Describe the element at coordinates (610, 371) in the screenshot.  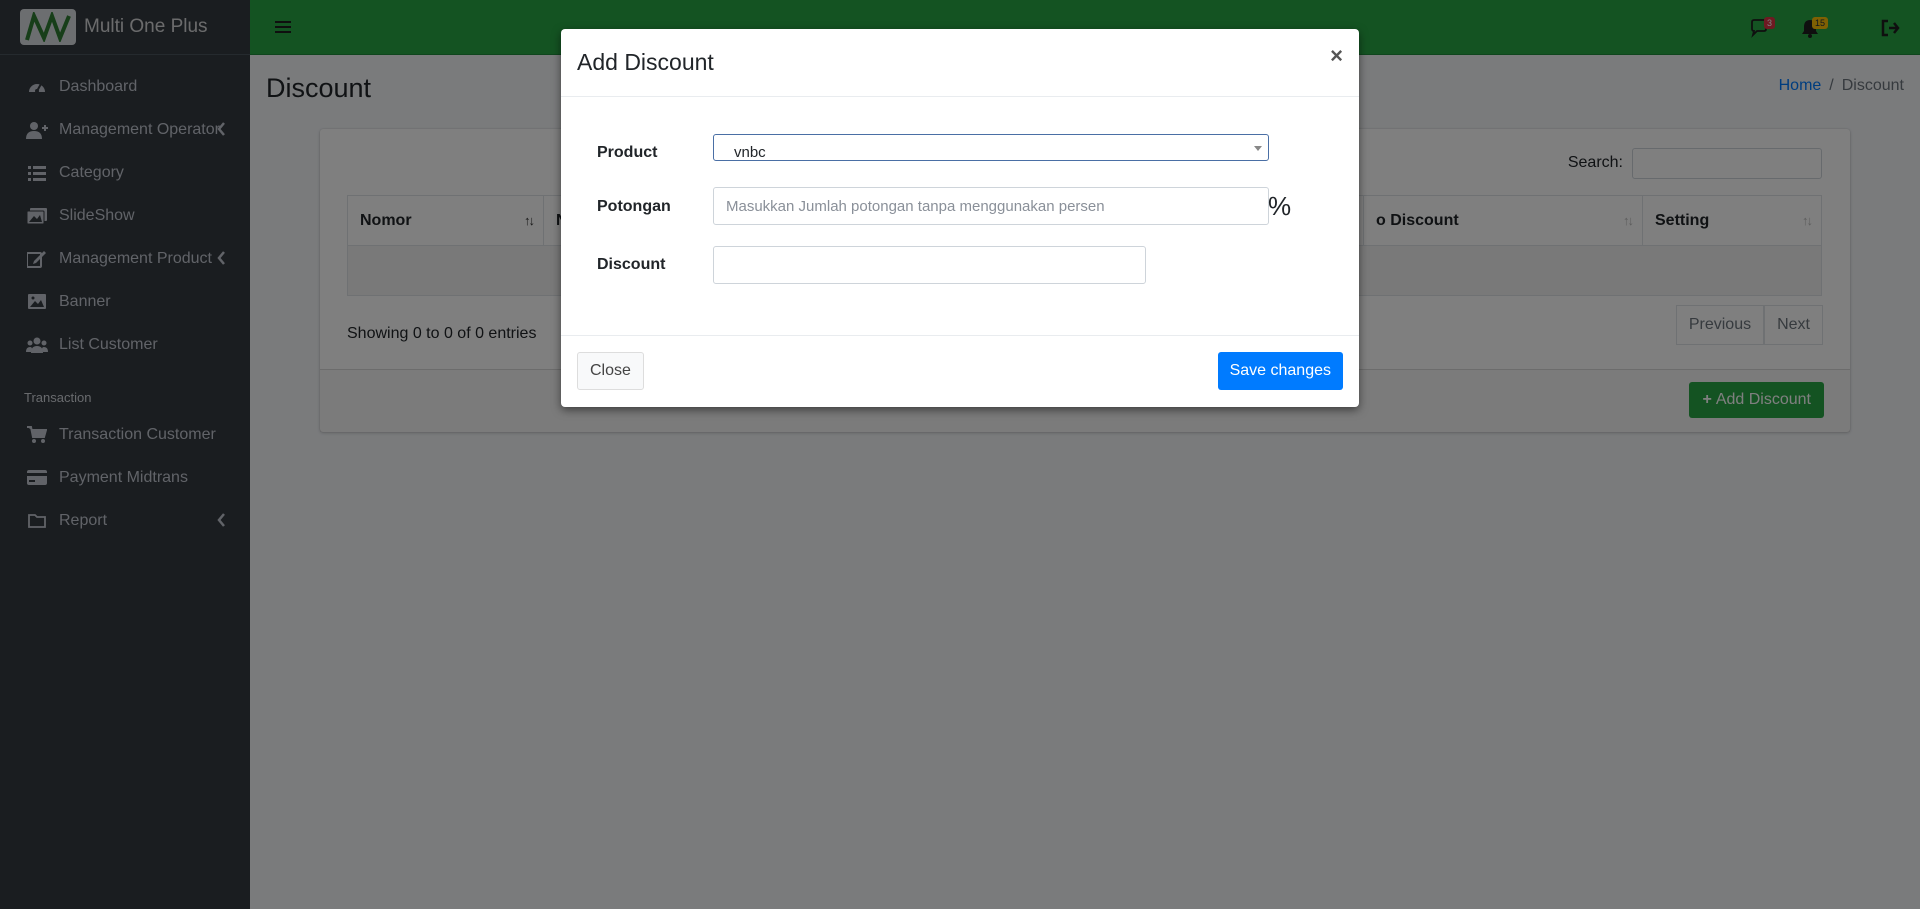
I see `close-button: Close` at that location.